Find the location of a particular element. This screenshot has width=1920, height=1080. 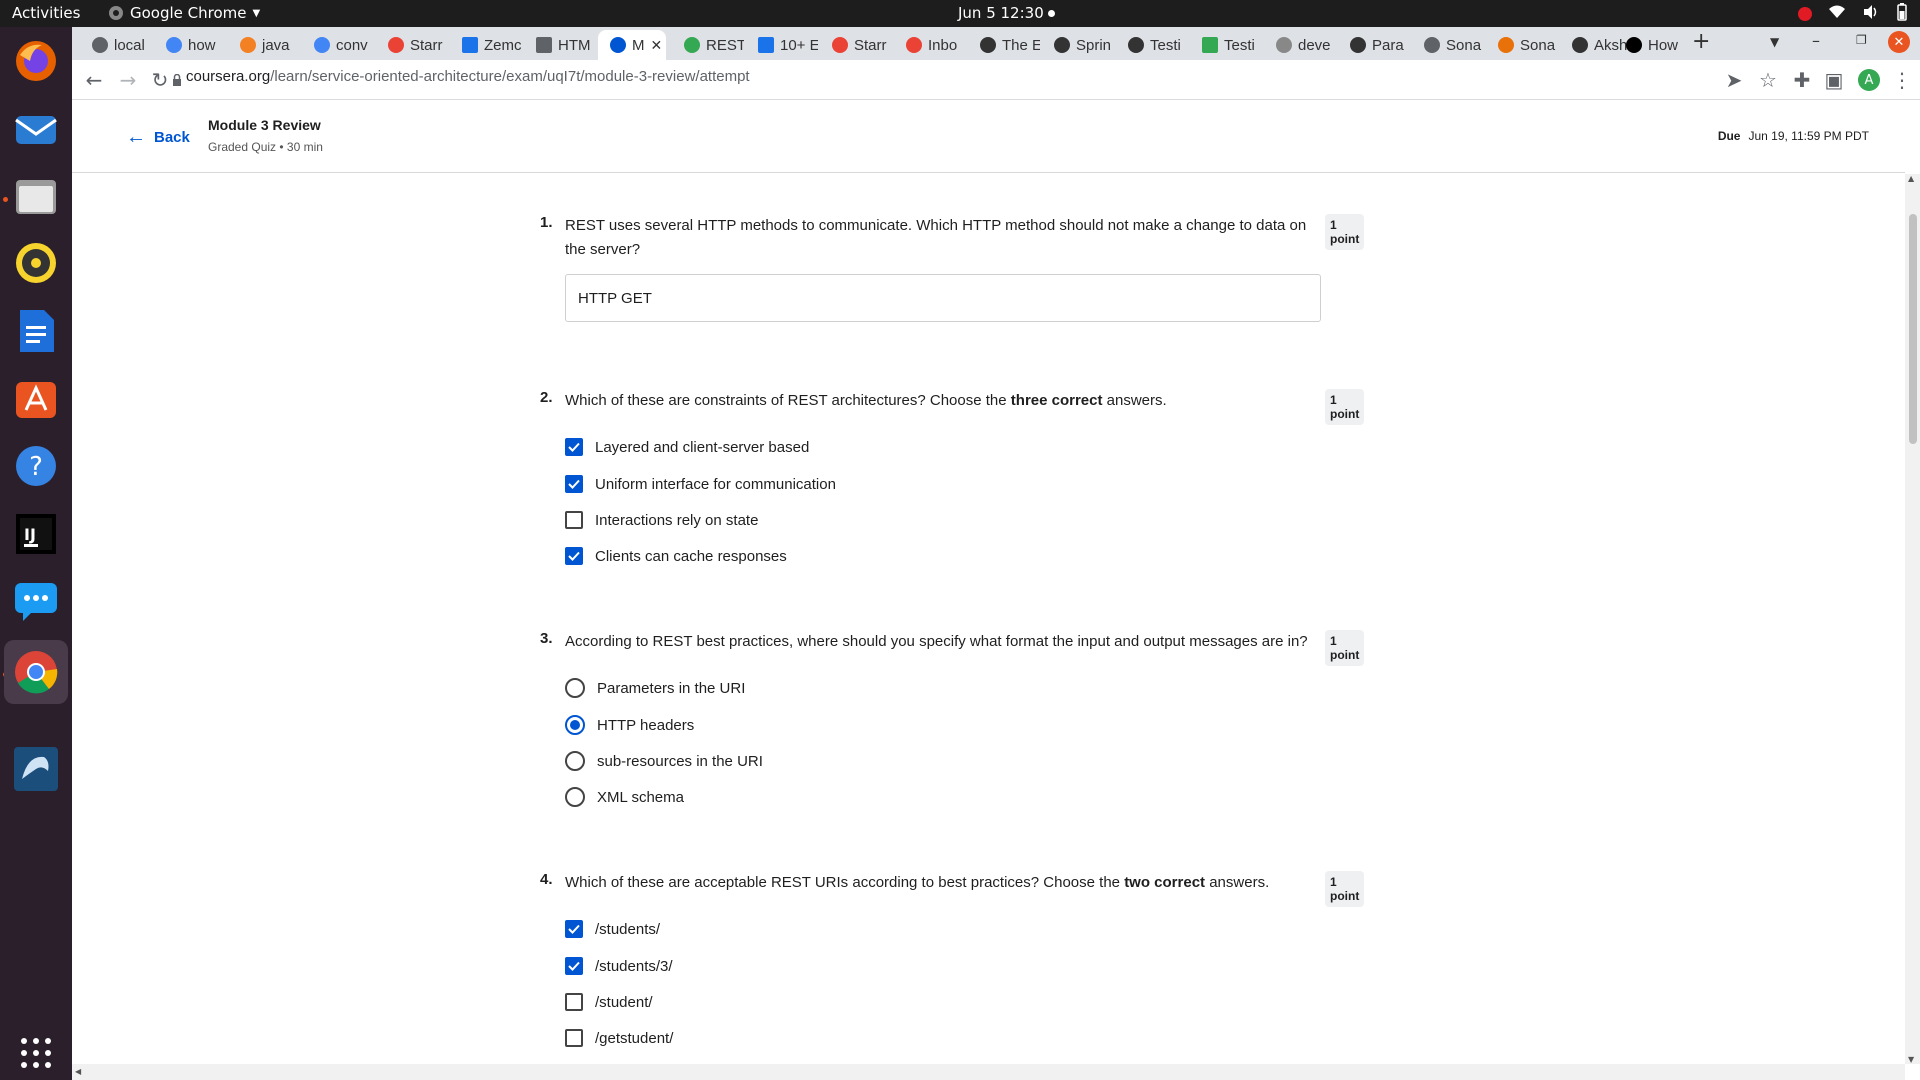

option-label: Clients can cache responses is located at coordinates (691, 556).